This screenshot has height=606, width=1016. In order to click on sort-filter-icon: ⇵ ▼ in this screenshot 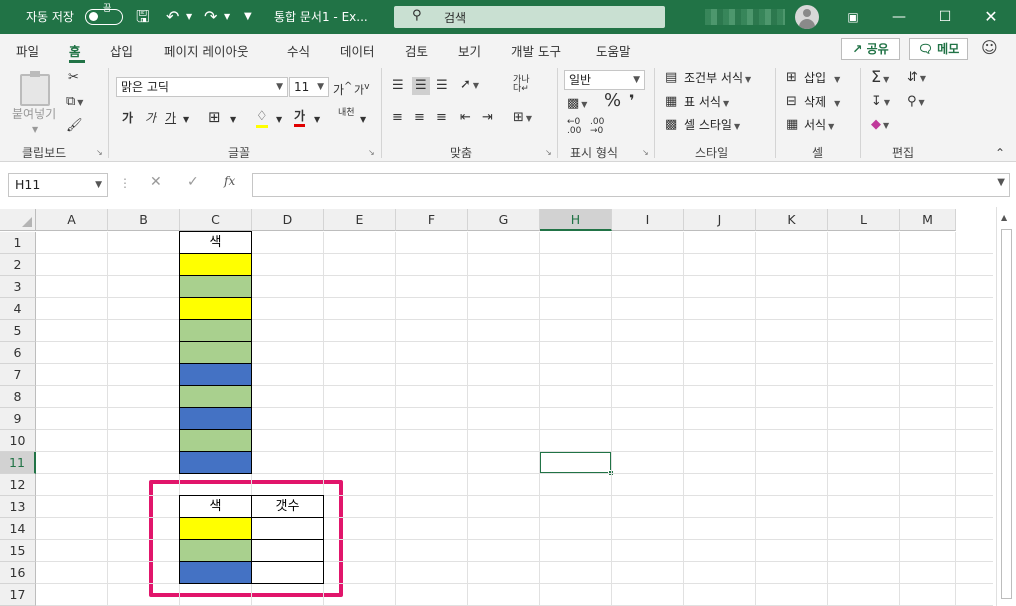, I will do `click(916, 78)`.